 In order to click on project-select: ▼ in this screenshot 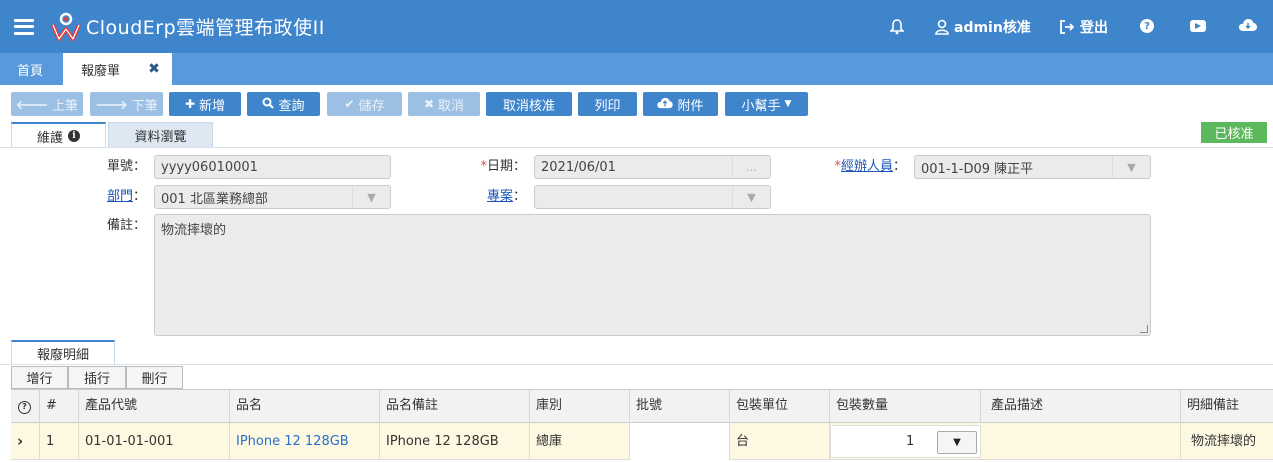, I will do `click(652, 197)`.